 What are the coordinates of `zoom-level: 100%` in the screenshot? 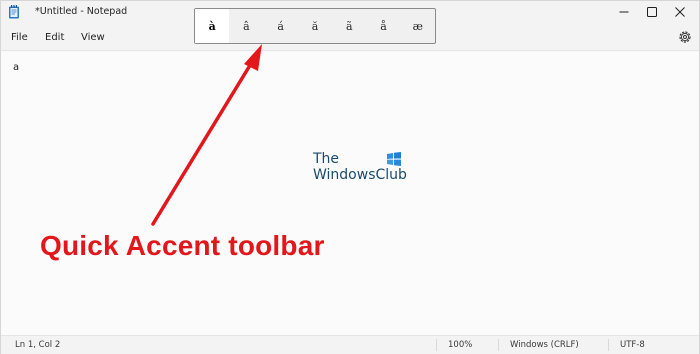 It's located at (460, 345).